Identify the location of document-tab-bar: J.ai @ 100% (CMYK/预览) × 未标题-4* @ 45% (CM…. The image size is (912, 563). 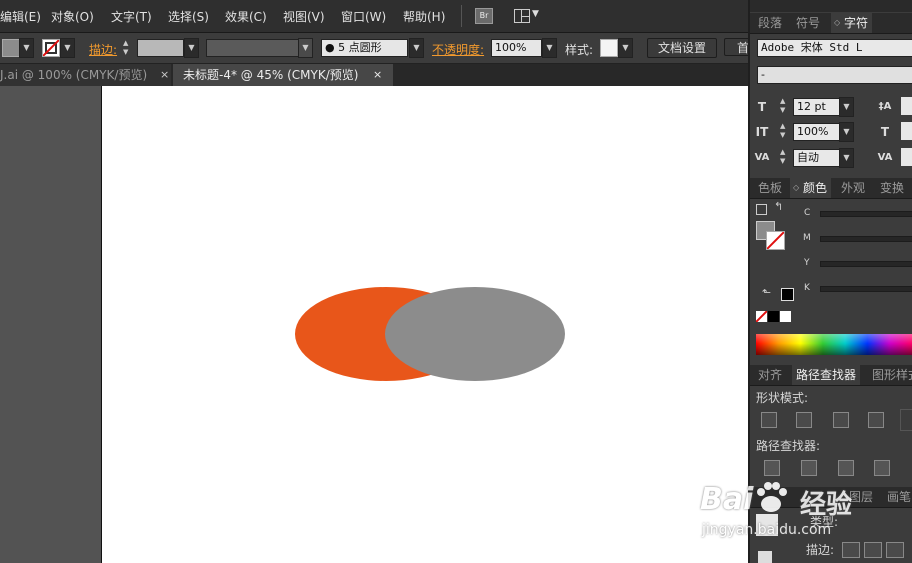
(374, 75).